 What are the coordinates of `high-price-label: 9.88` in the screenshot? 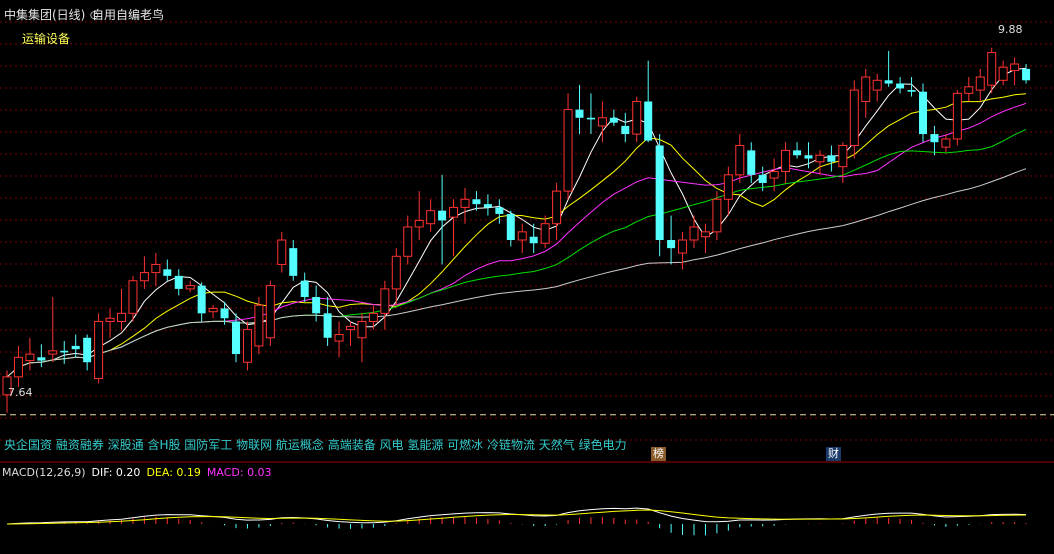 It's located at (1010, 29).